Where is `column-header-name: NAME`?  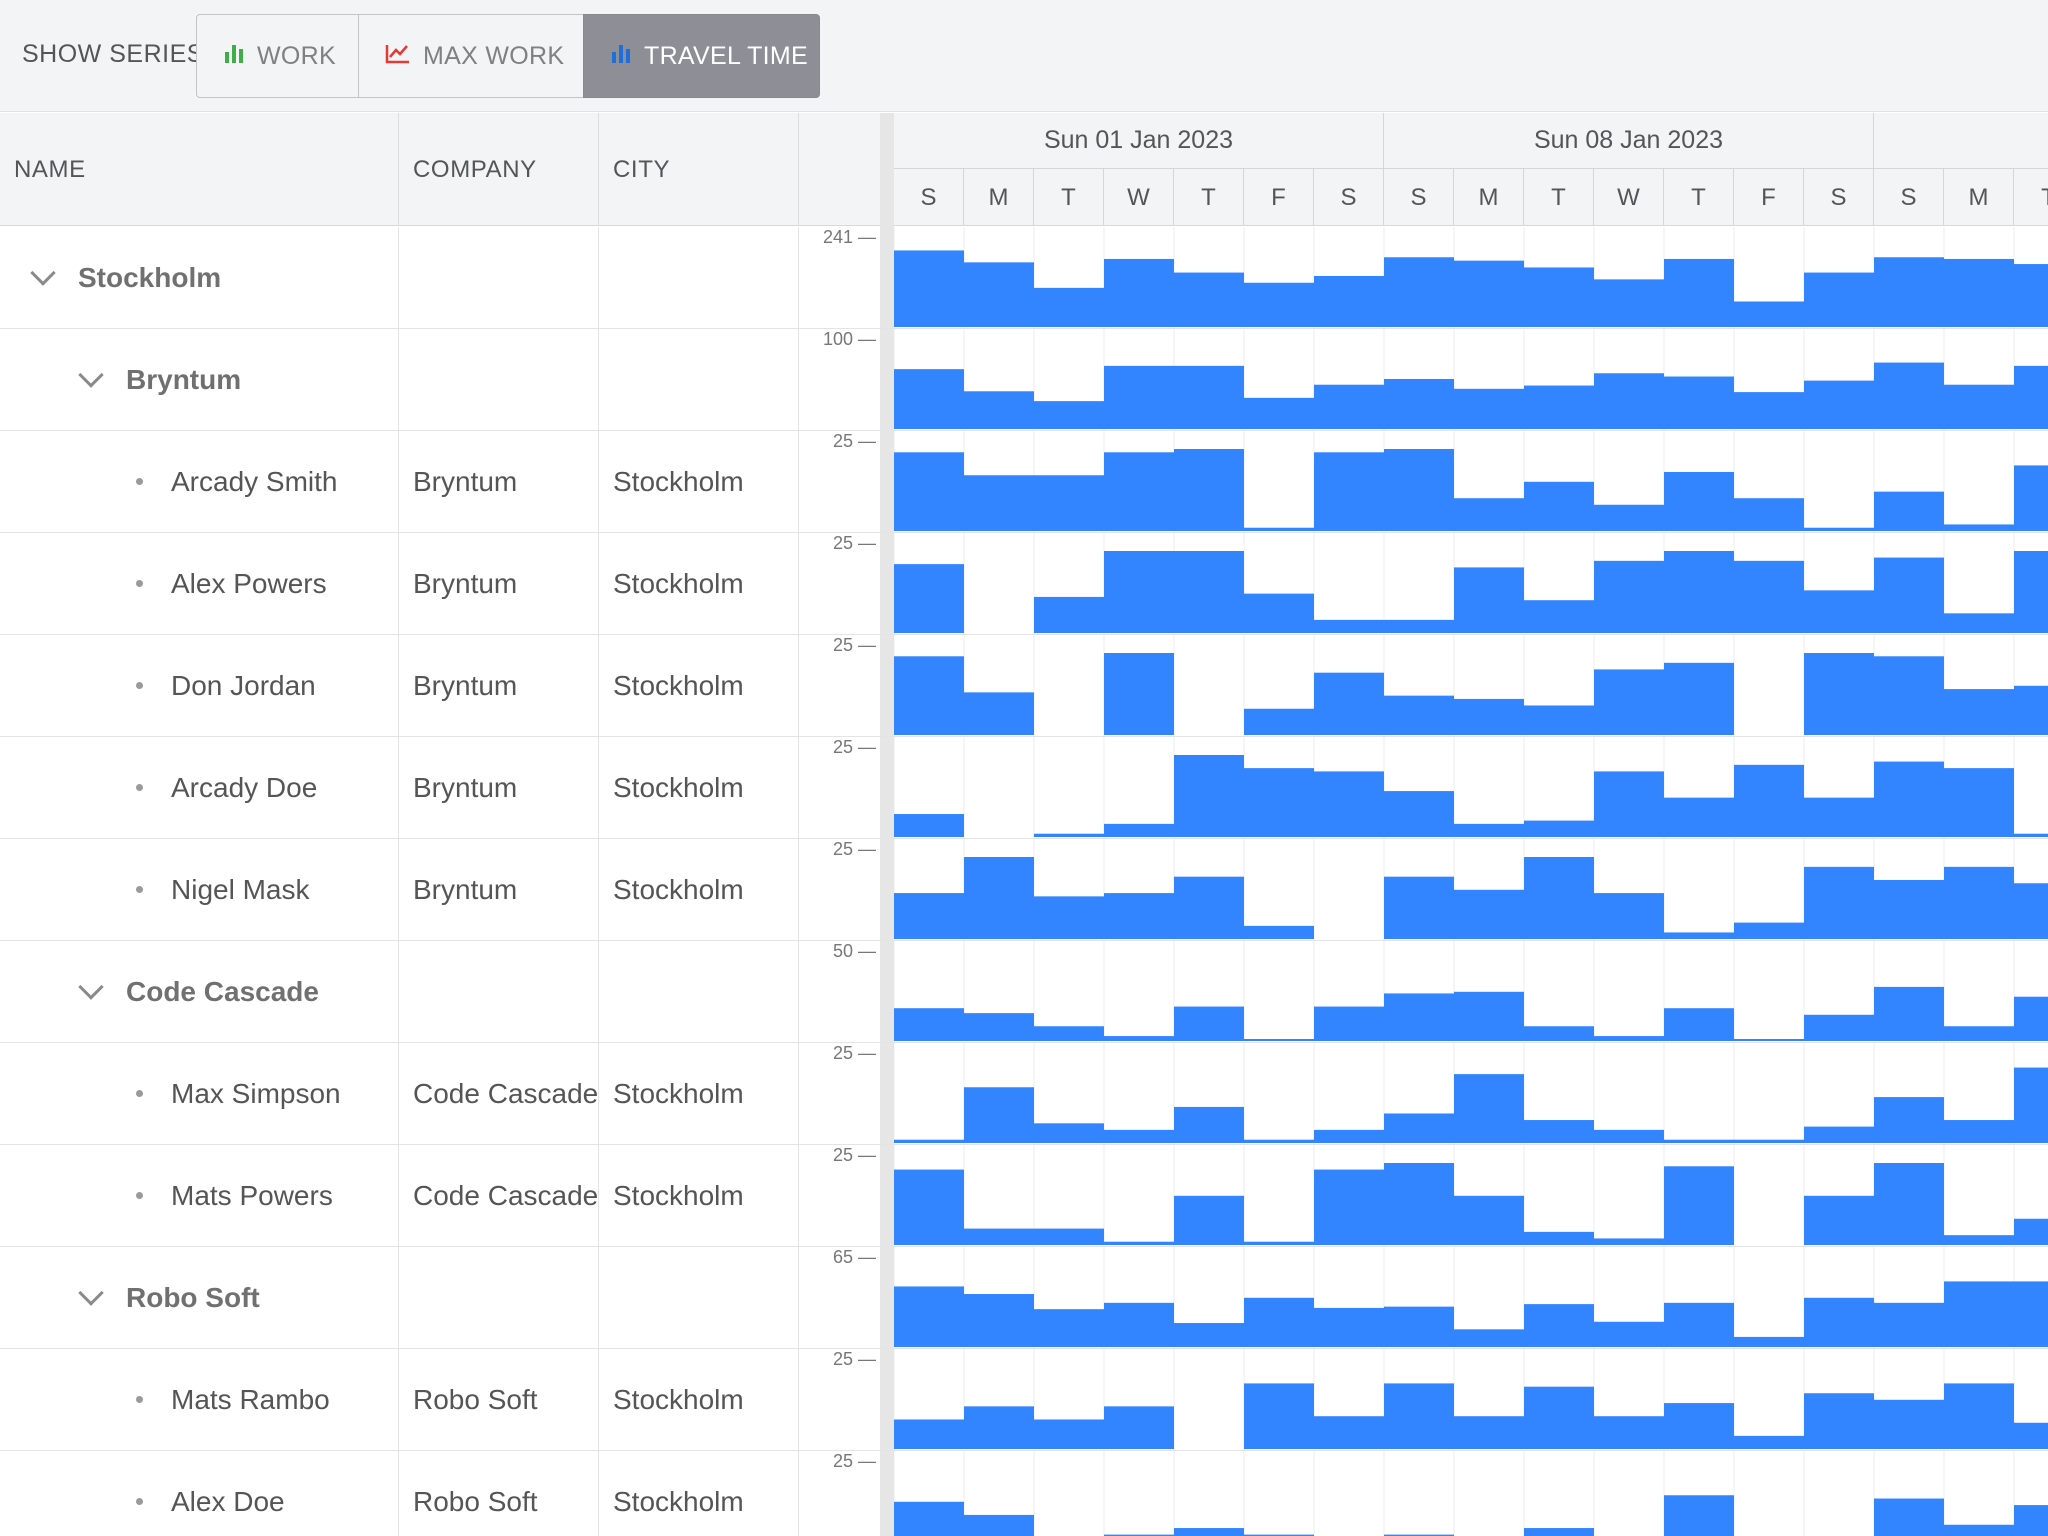 column-header-name: NAME is located at coordinates (199, 169).